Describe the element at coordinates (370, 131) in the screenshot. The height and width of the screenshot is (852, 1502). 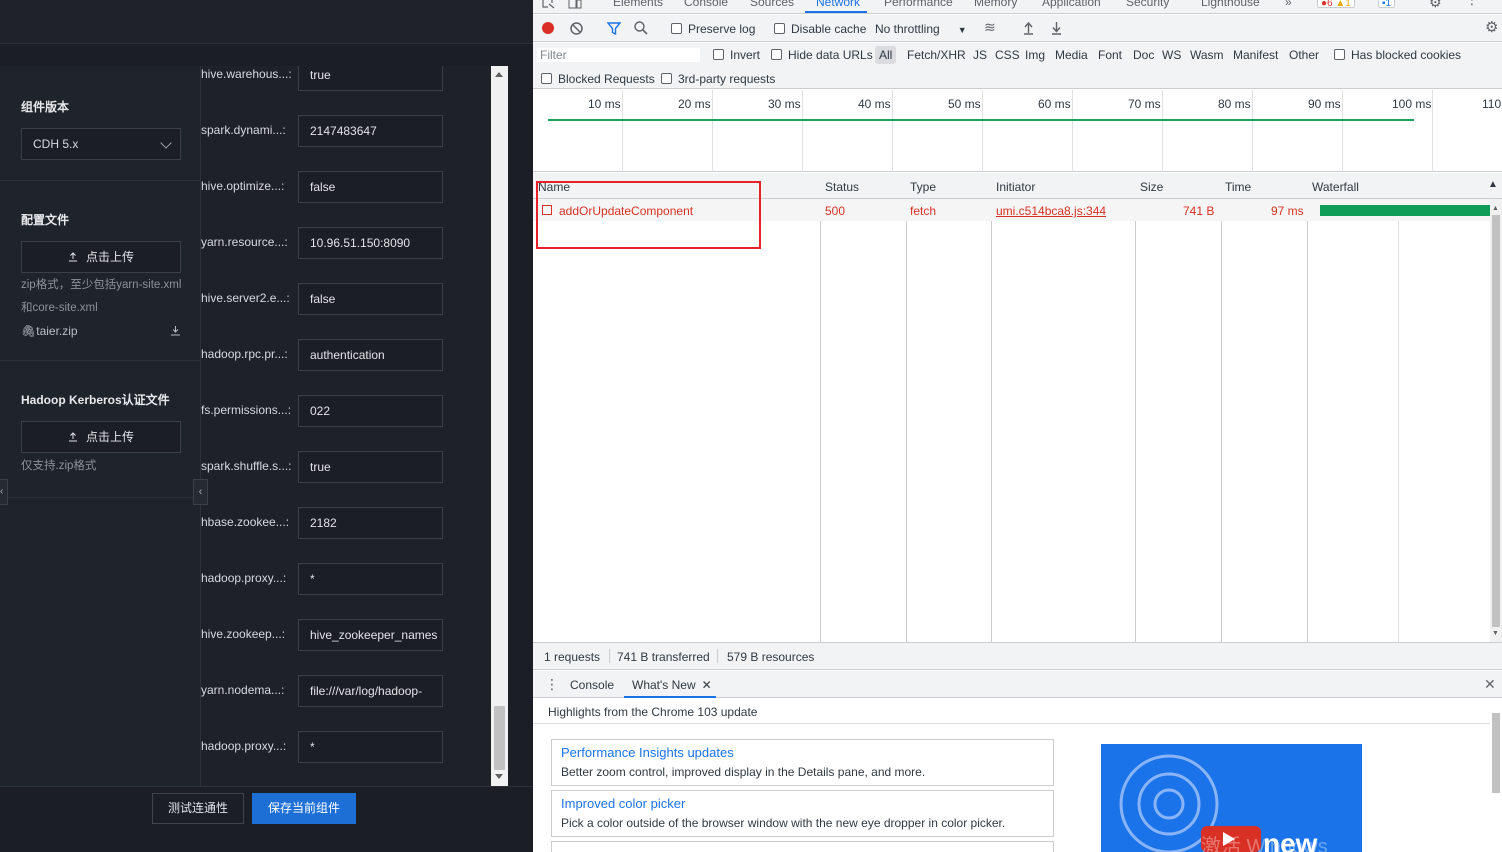
I see `form-input: 2147483647` at that location.